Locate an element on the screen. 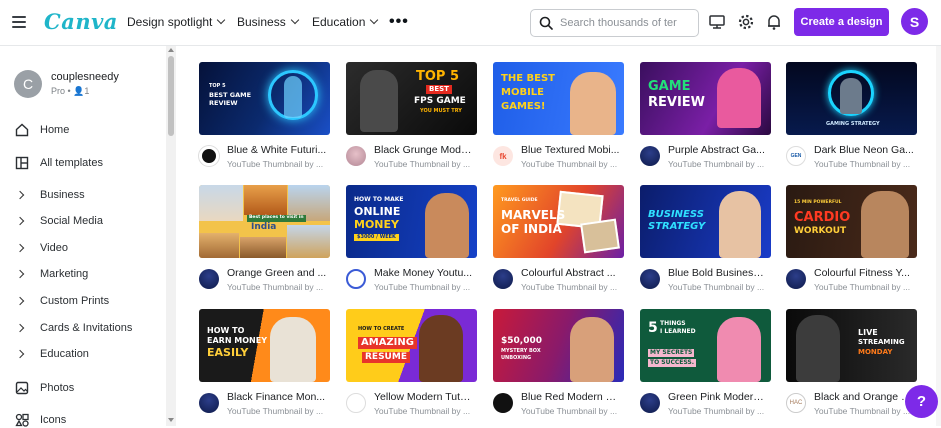 Image resolution: width=941 pixels, height=428 pixels. sidebar-item-marketing: Marketing is located at coordinates (51, 274).